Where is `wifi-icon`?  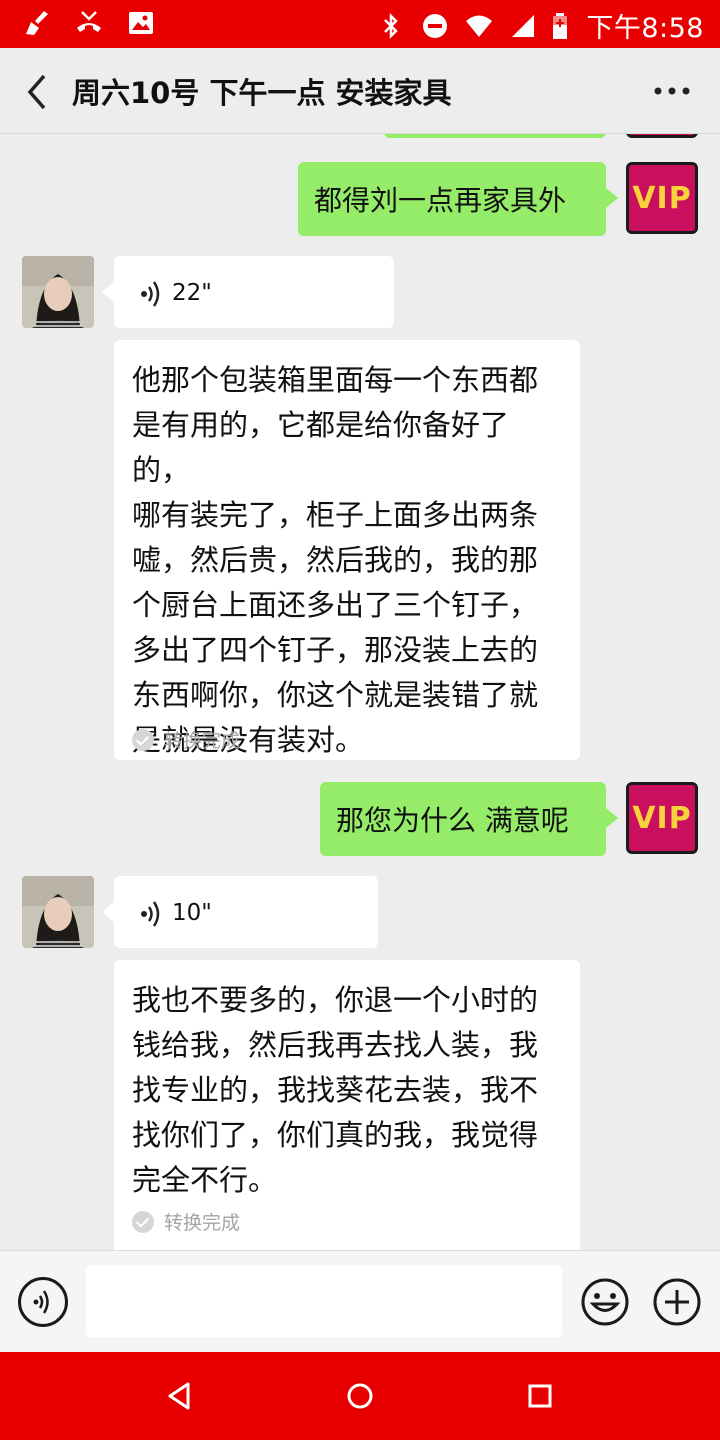 wifi-icon is located at coordinates (479, 26).